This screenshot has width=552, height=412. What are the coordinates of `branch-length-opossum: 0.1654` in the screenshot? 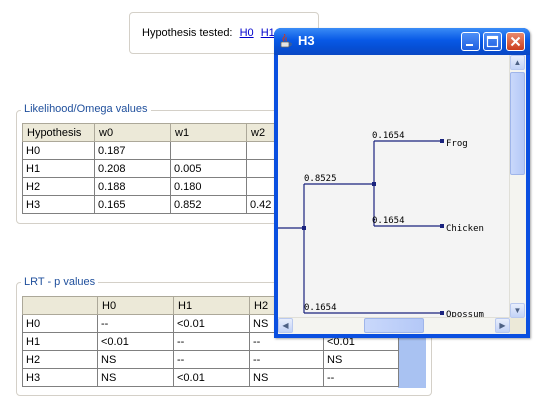 It's located at (320, 308).